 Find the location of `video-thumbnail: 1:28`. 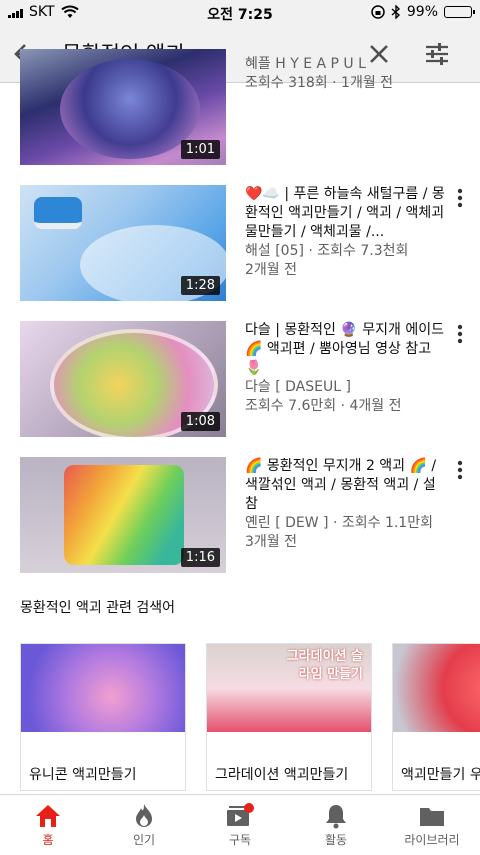

video-thumbnail: 1:28 is located at coordinates (123, 243).